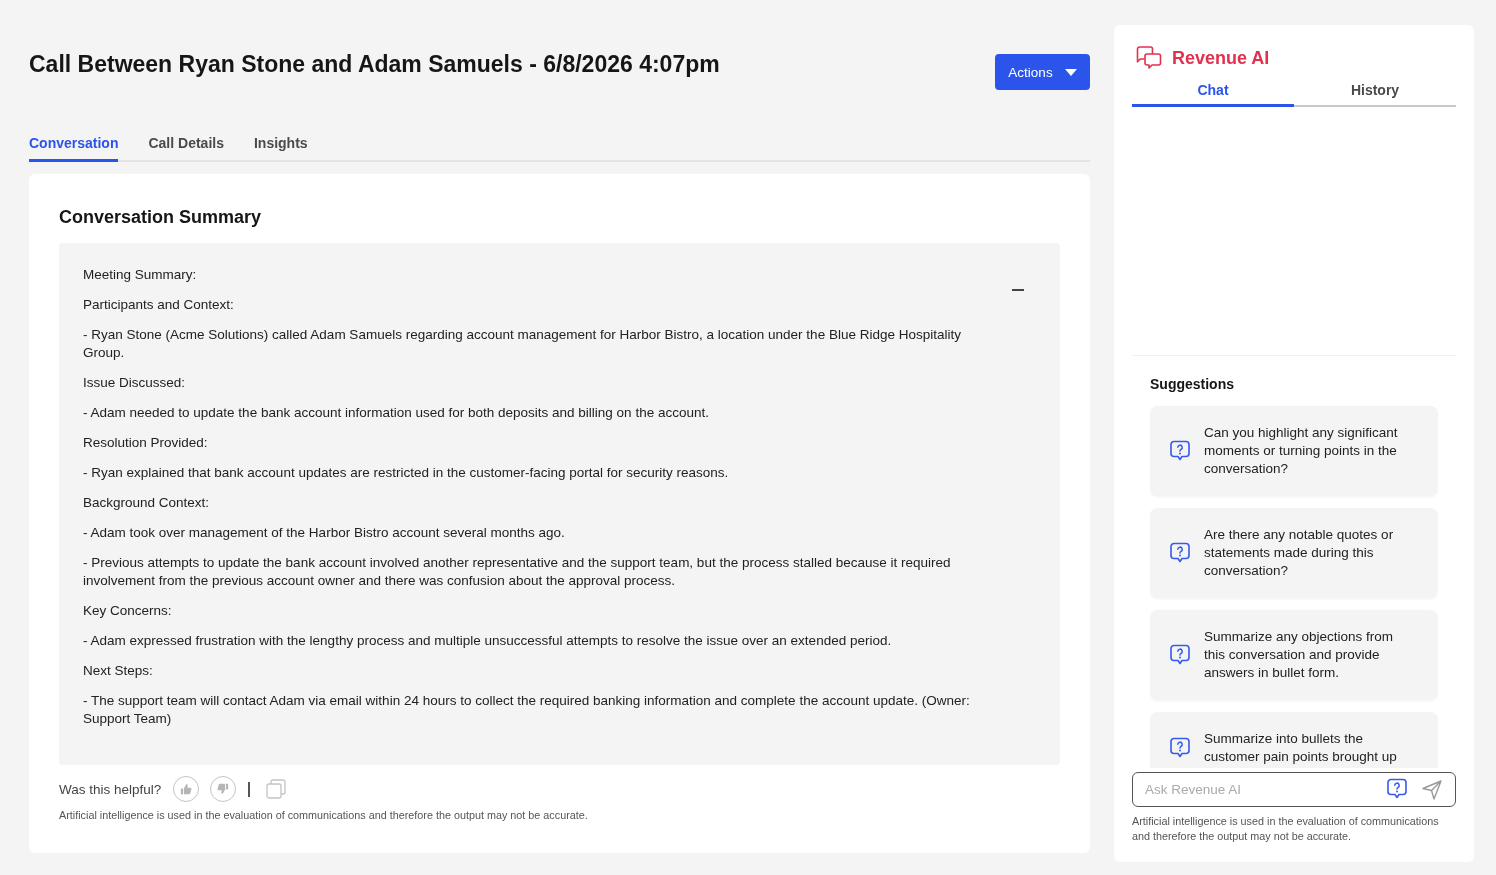  I want to click on summary-paragraph: Next Steps:, so click(118, 671).